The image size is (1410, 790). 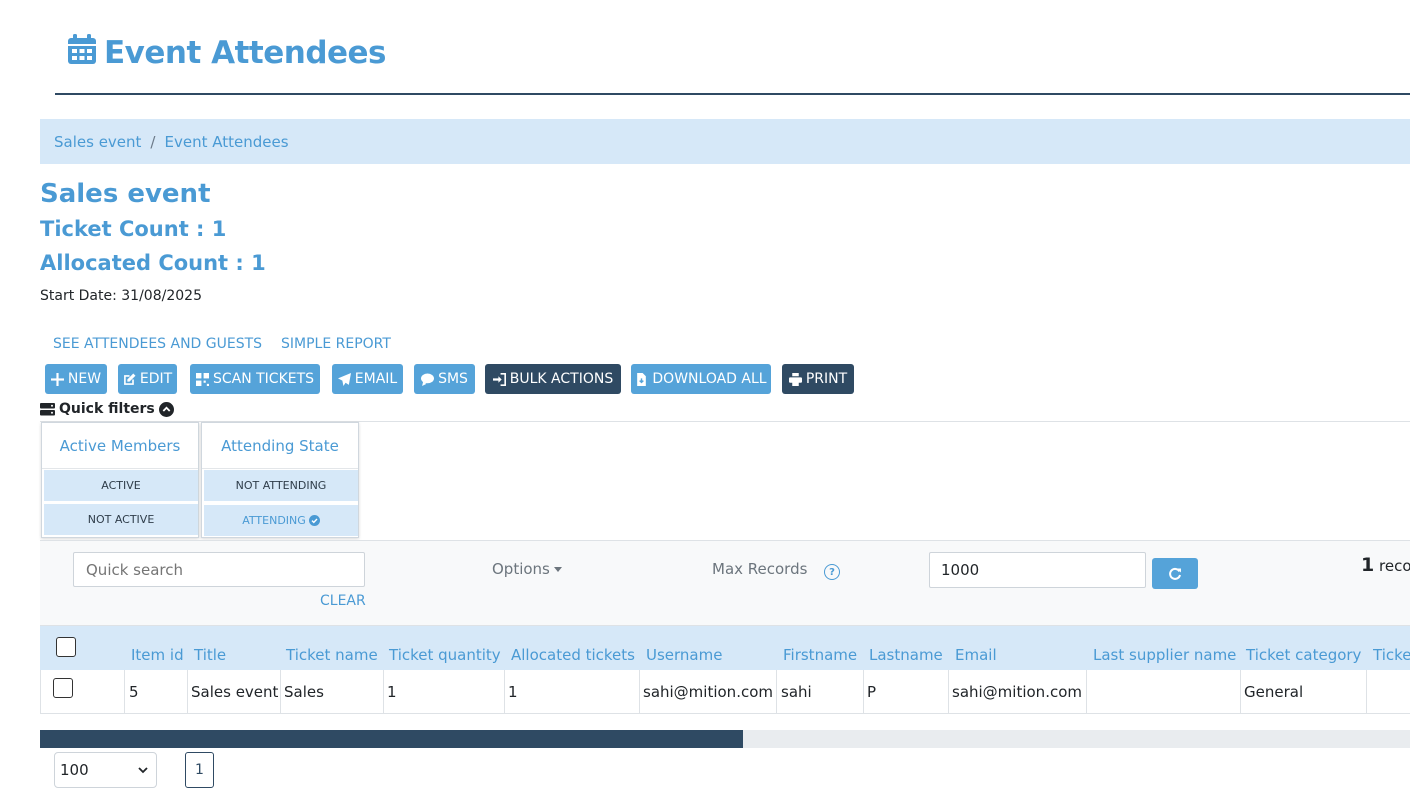 What do you see at coordinates (107, 409) in the screenshot?
I see `quick-filters-toggle: Quick filters` at bounding box center [107, 409].